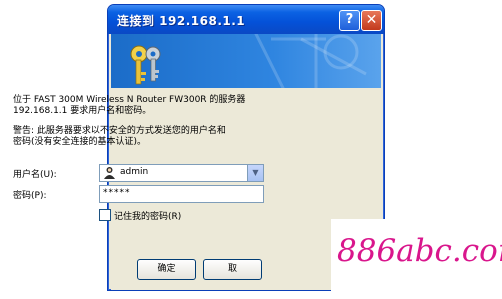 The width and height of the screenshot is (502, 299). Describe the element at coordinates (119, 131) in the screenshot. I see `warning-line: 警告: 此服务器要求以不安全的方式发送您的用户名和` at that location.